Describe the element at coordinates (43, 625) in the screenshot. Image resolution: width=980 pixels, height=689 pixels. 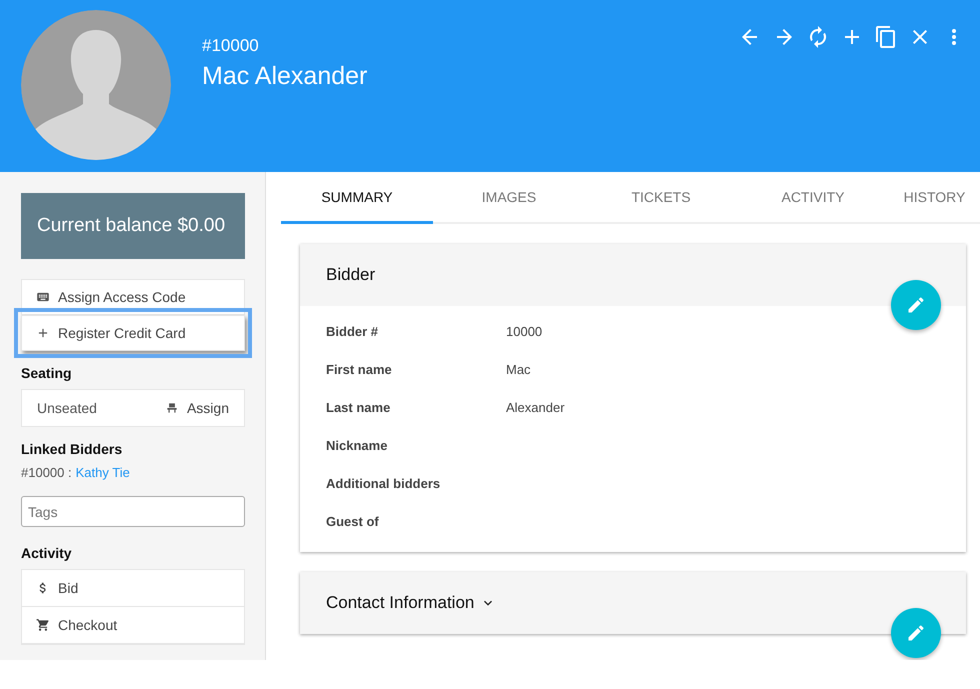
I see `cart-icon` at that location.